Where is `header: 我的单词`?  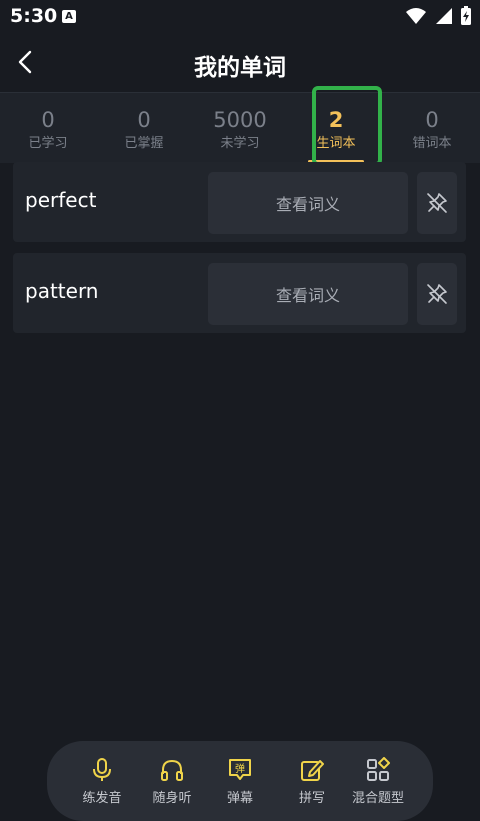 header: 我的单词 is located at coordinates (240, 63).